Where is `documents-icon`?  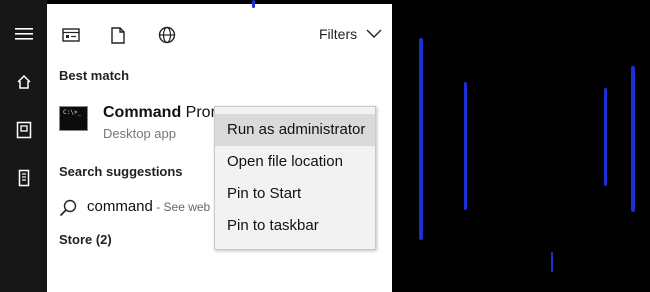 documents-icon is located at coordinates (23, 130).